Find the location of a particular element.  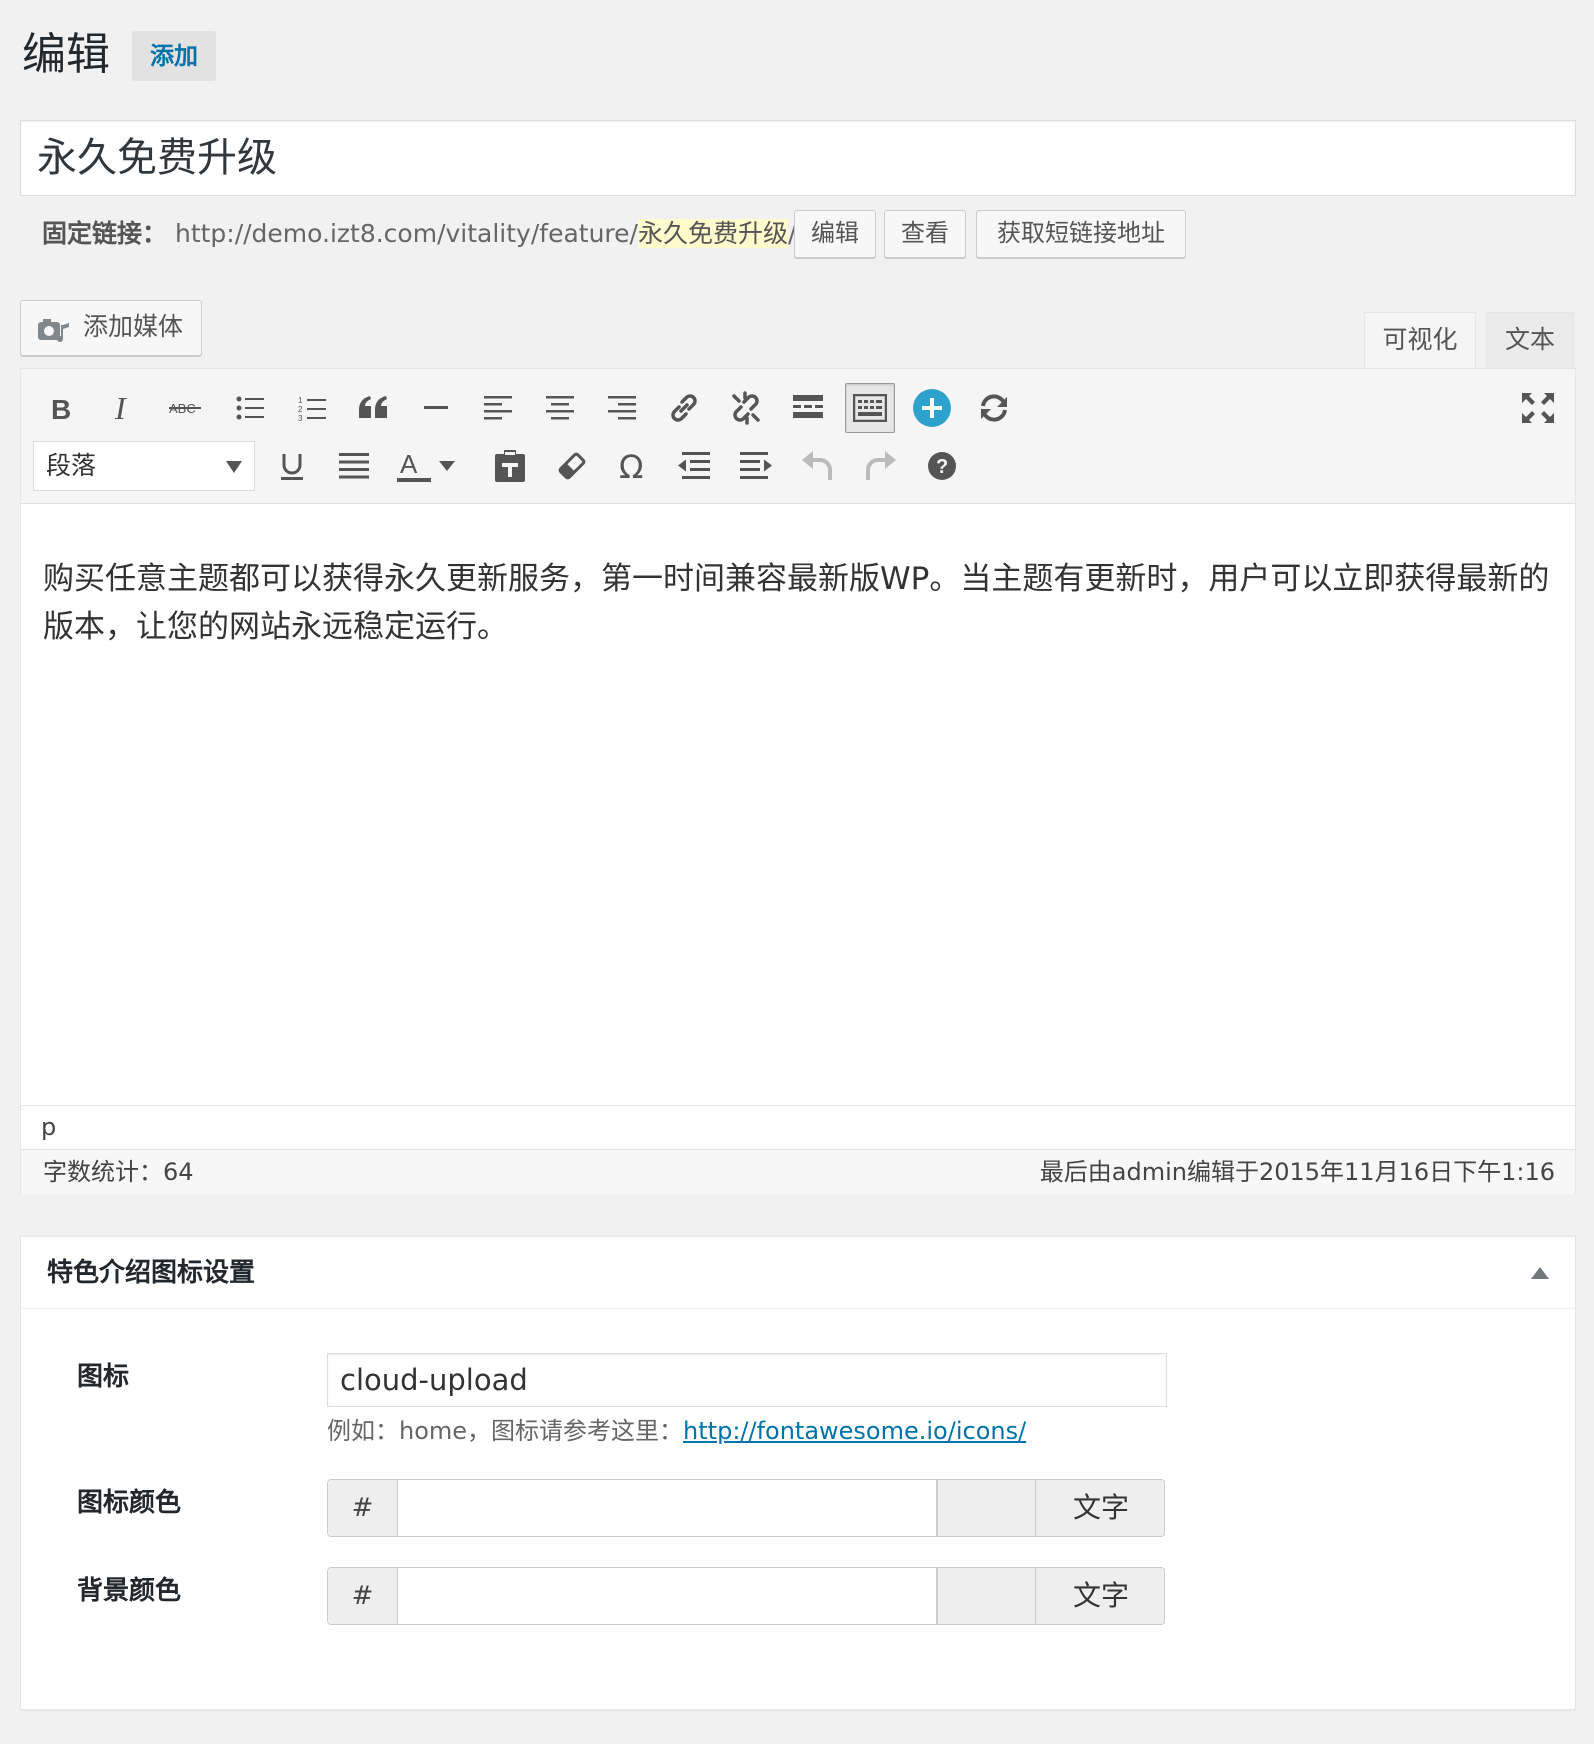

icon-color-swatch is located at coordinates (986, 1508).